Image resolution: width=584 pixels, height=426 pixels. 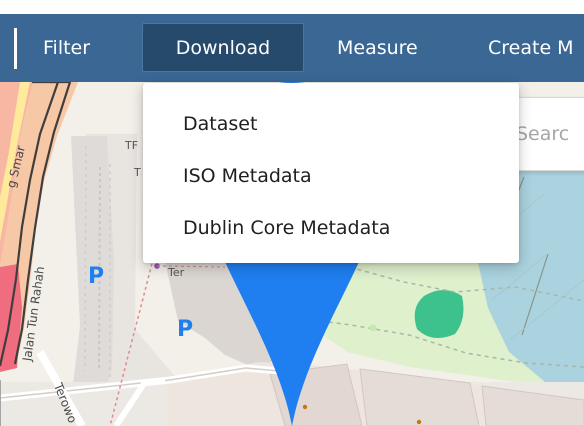 I want to click on toolbar-divider, so click(x=15, y=48).